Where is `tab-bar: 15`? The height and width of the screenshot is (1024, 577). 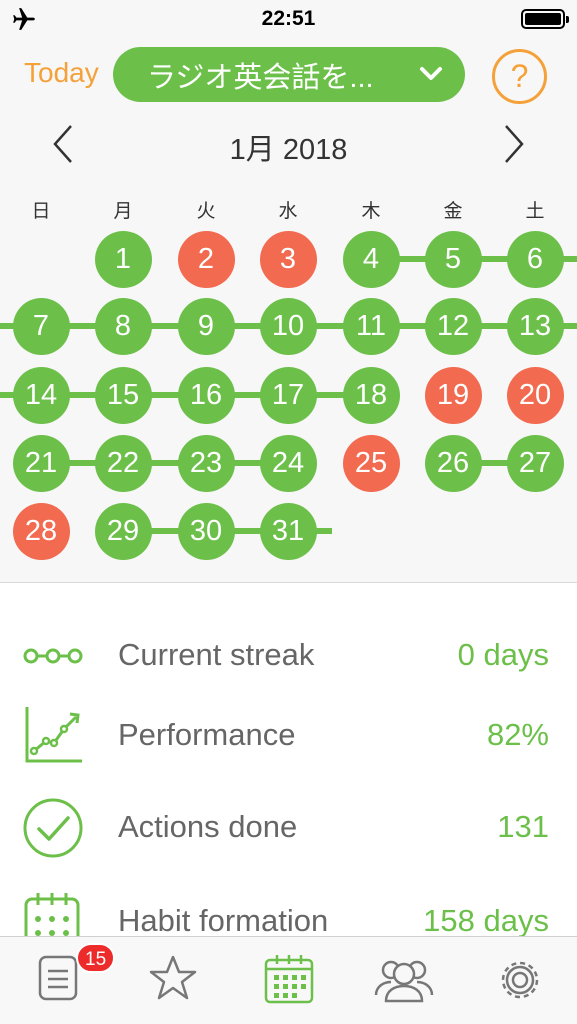 tab-bar: 15 is located at coordinates (288, 980).